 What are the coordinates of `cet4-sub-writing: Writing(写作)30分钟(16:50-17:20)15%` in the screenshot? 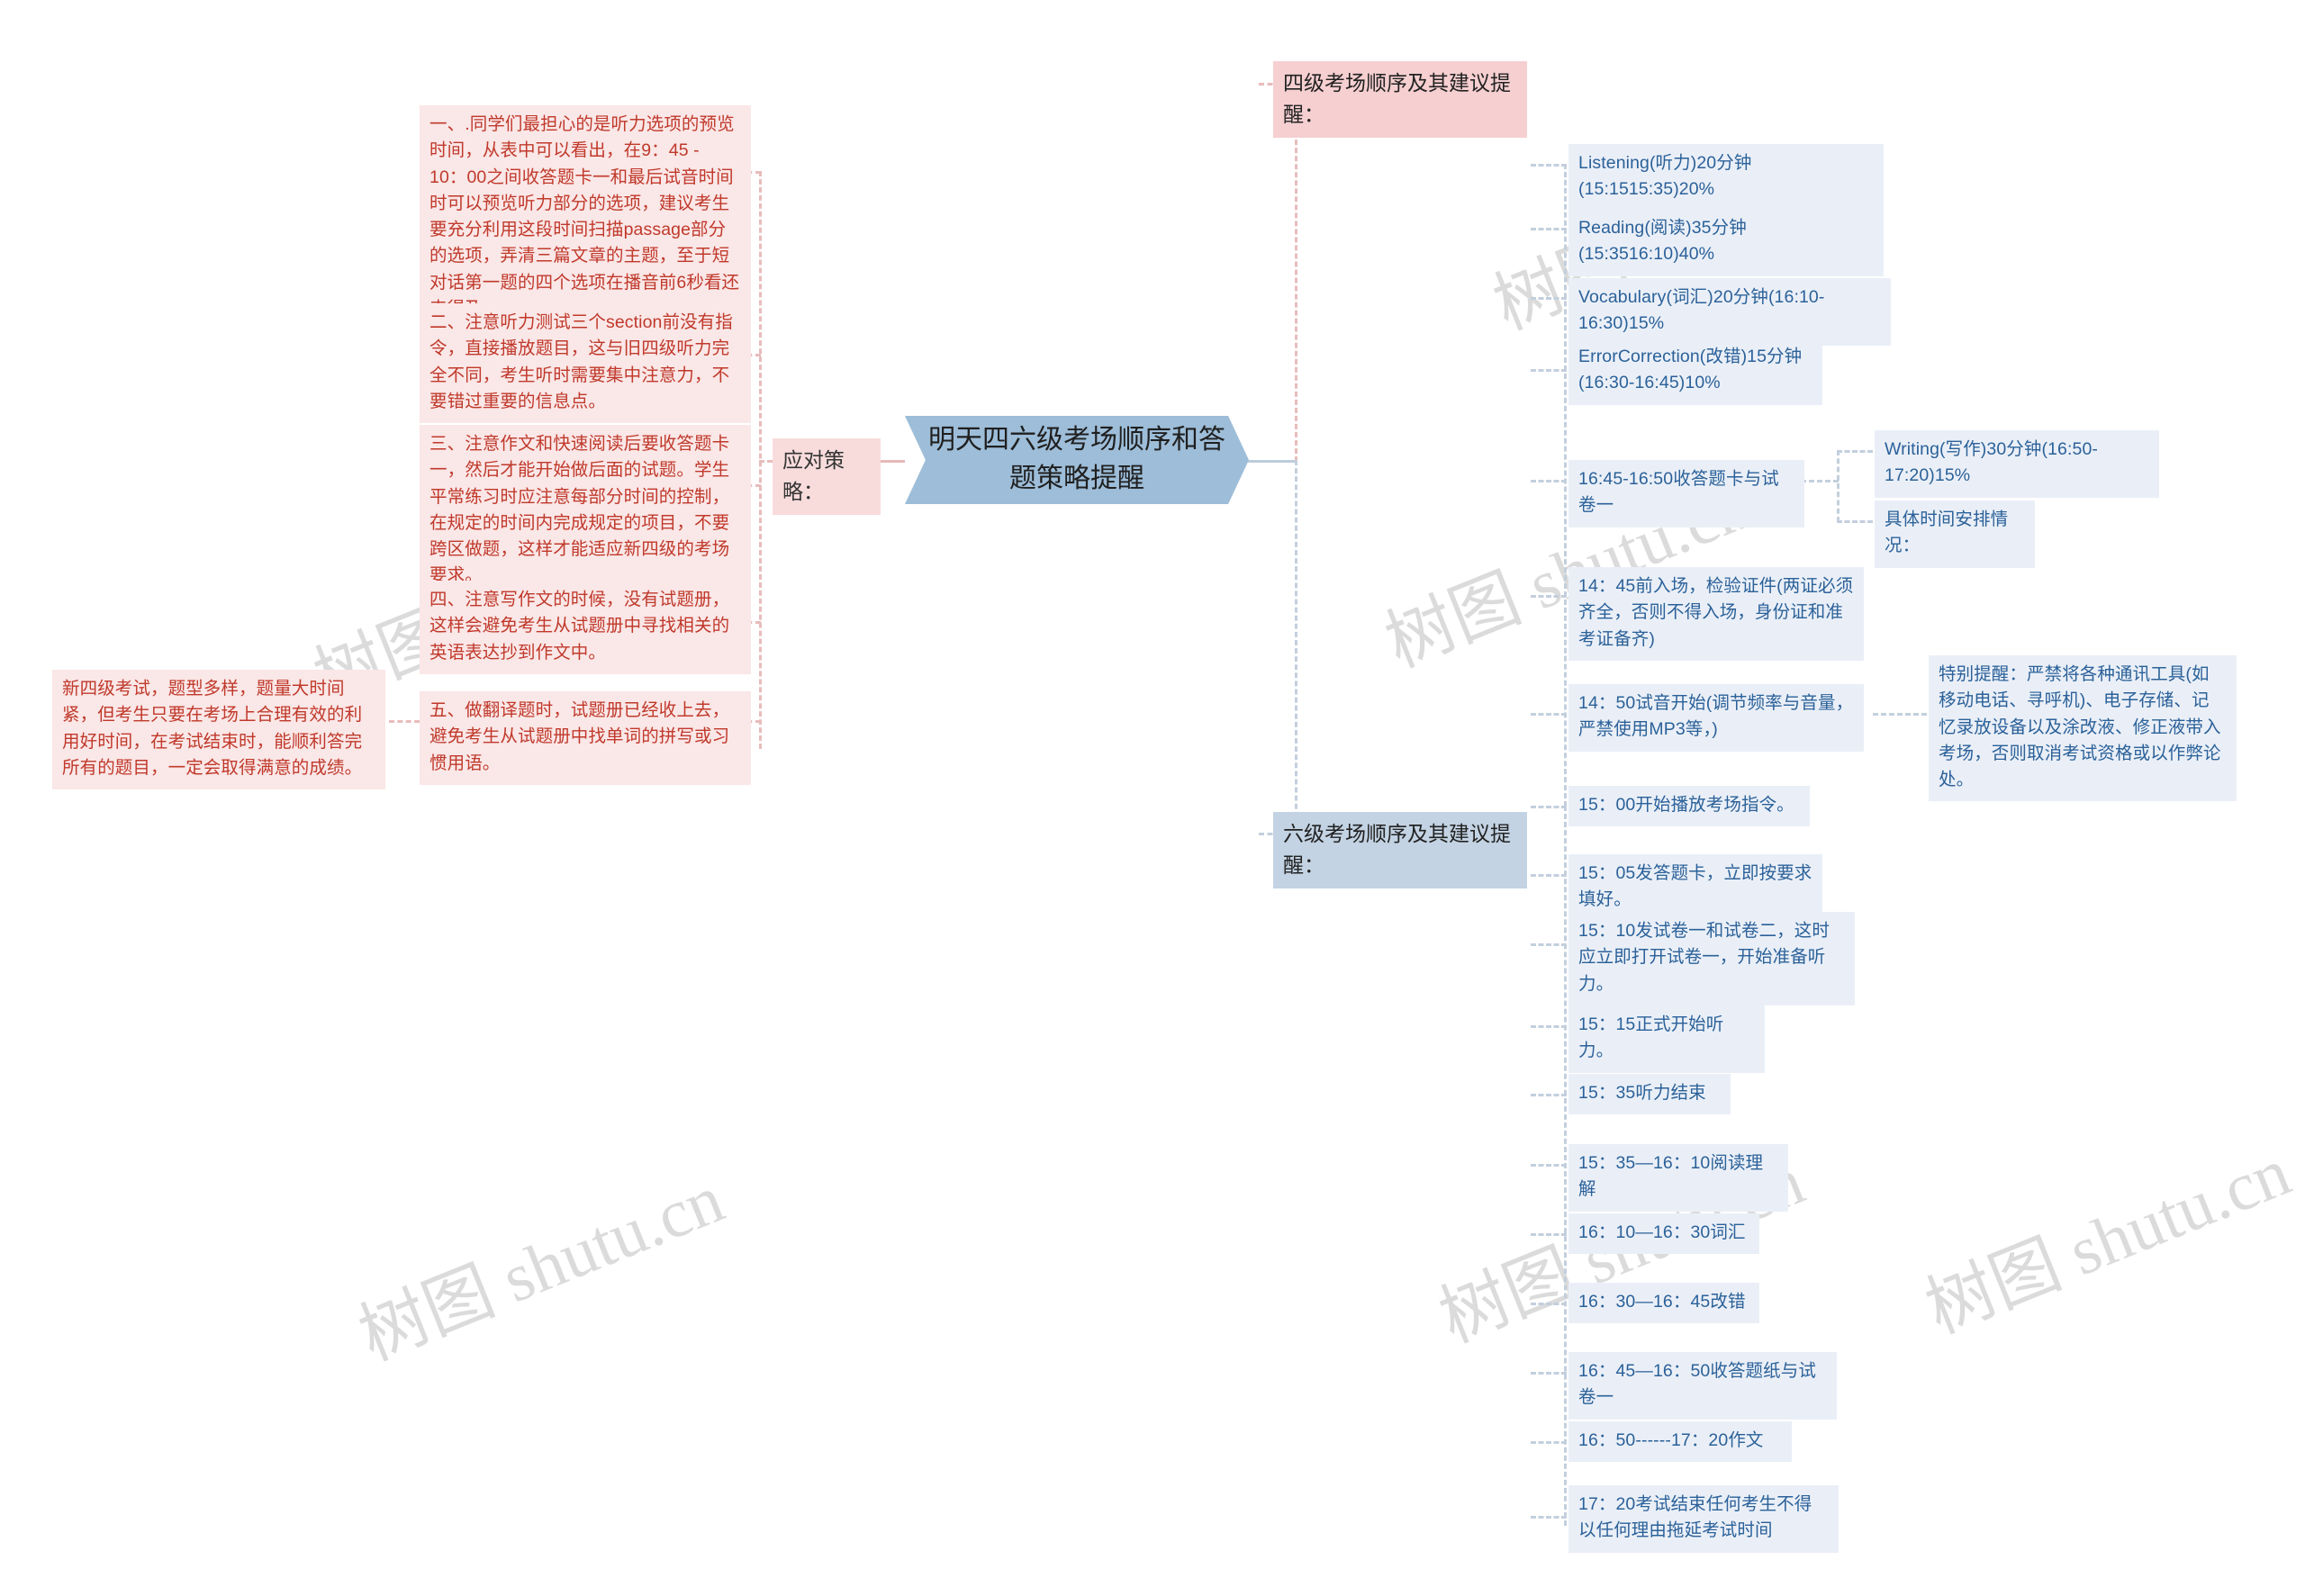 It's located at (2017, 464).